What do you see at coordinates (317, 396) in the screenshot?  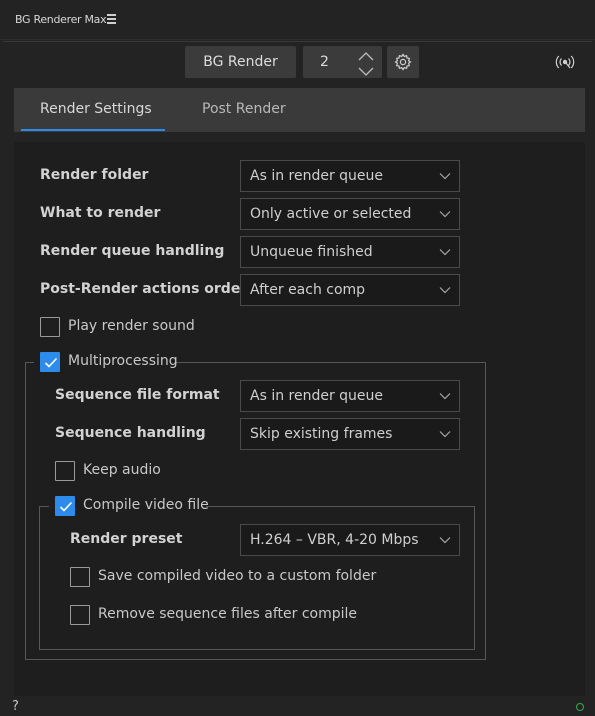 I see `sequence-format-value: As in render queue` at bounding box center [317, 396].